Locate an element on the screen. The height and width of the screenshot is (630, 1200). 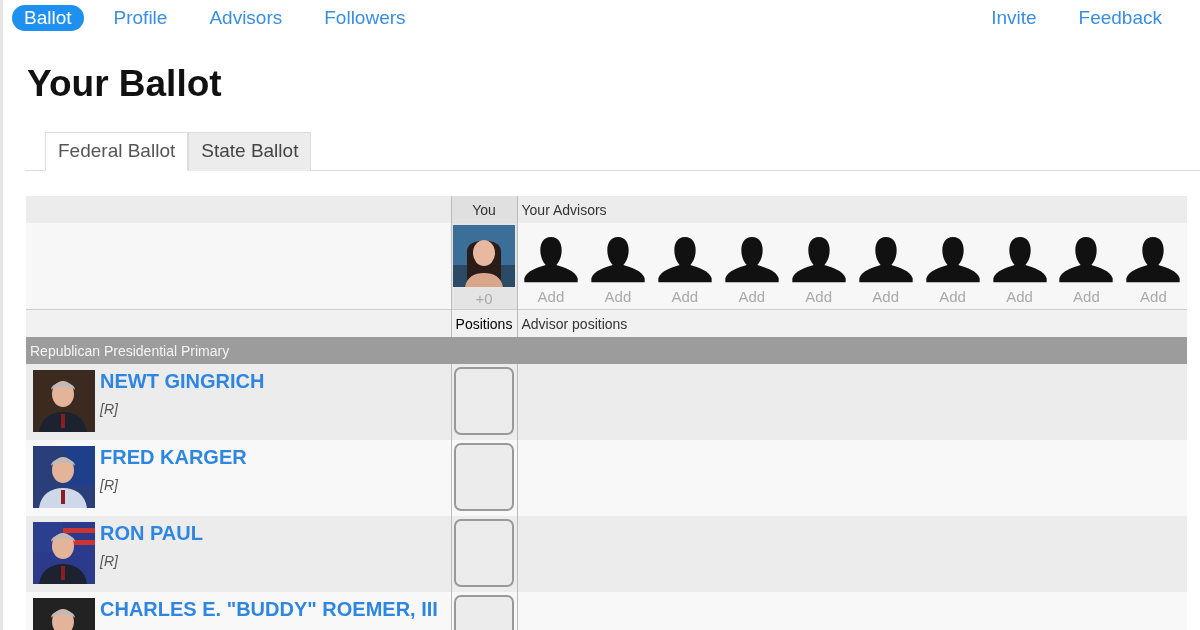
tab: State Ballot is located at coordinates (250, 151).